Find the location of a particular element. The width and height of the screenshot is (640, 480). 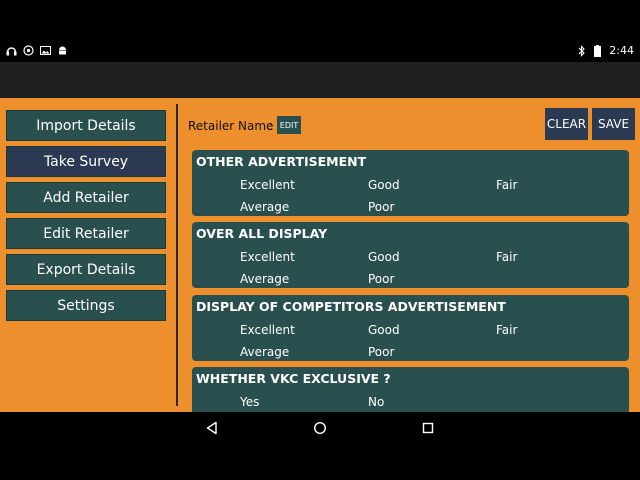

edit-retailer-button: Edit Retailer is located at coordinates (86, 233).